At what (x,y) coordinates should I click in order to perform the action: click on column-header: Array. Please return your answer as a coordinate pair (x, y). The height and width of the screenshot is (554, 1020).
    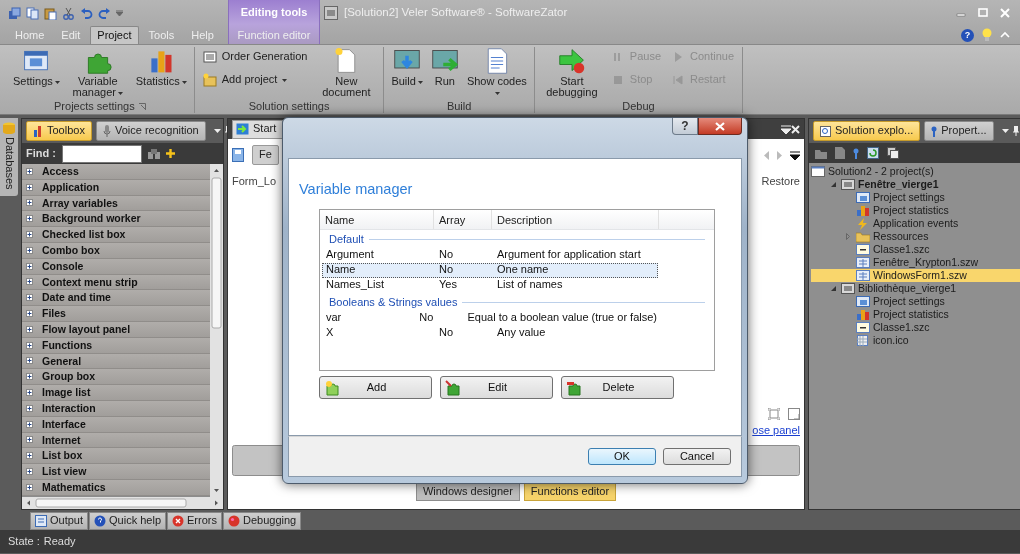
    Looking at the image, I should click on (463, 220).